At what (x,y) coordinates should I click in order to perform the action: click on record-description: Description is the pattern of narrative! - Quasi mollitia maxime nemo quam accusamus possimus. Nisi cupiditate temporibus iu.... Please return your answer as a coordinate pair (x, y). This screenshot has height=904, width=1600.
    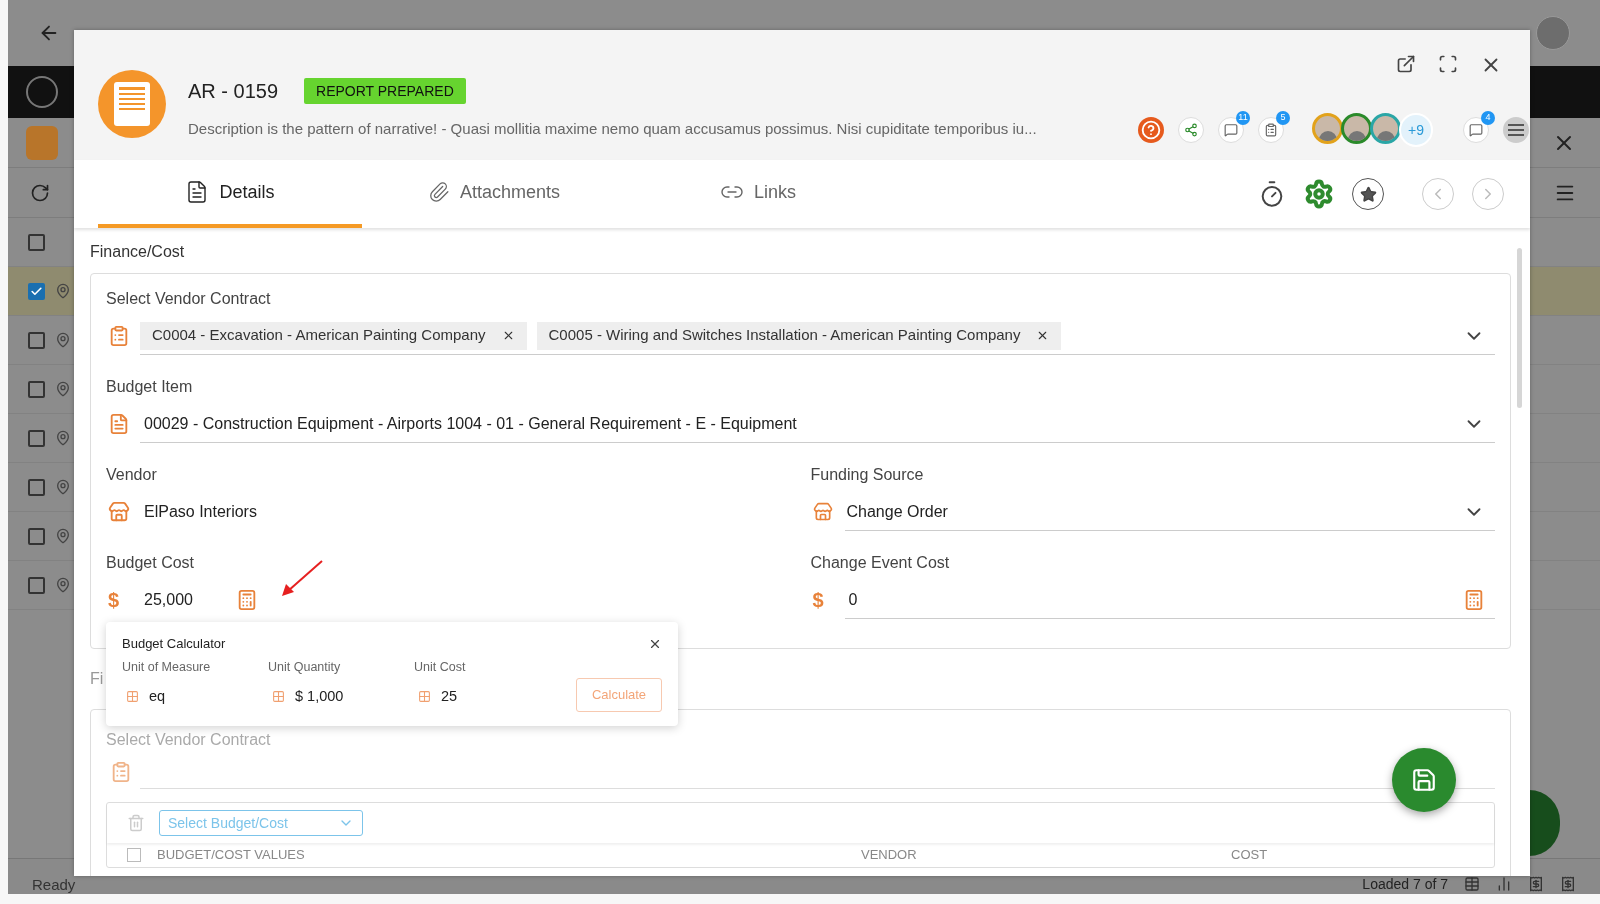
    Looking at the image, I should click on (612, 129).